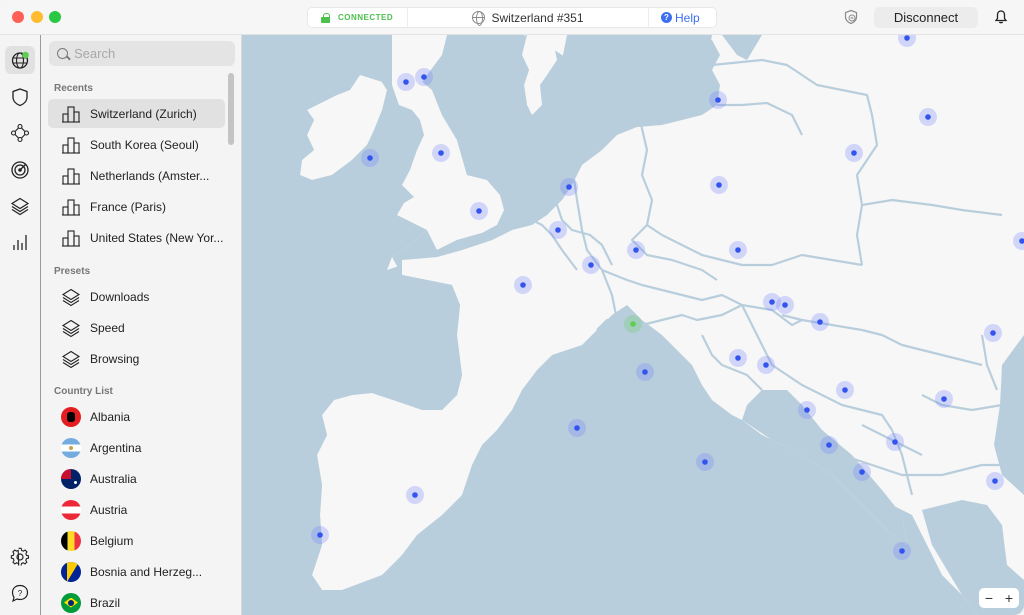 This screenshot has width=1024, height=615. I want to click on recent-item: France (Paris), so click(136, 206).